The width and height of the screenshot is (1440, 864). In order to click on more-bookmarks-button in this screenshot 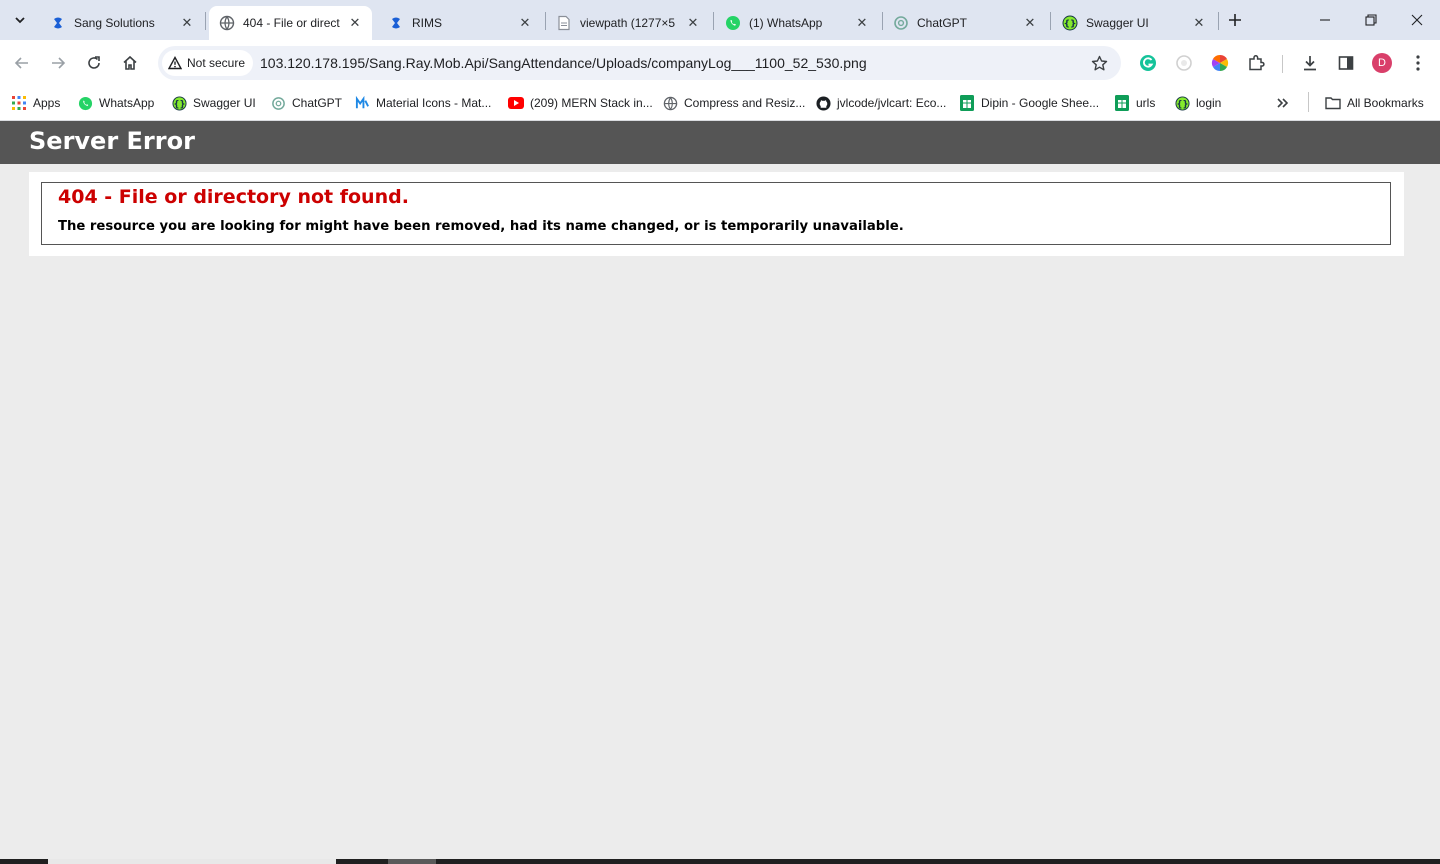, I will do `click(1283, 103)`.